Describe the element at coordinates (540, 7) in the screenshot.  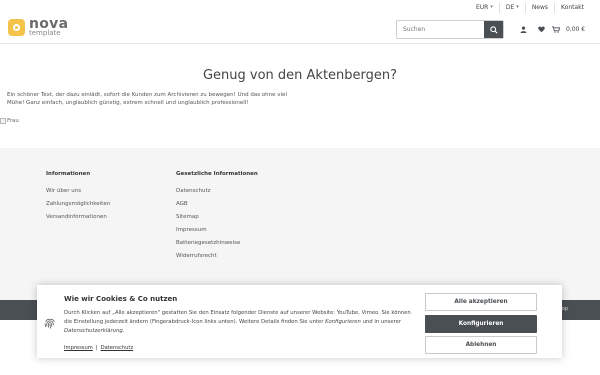
I see `news-link: News` at that location.